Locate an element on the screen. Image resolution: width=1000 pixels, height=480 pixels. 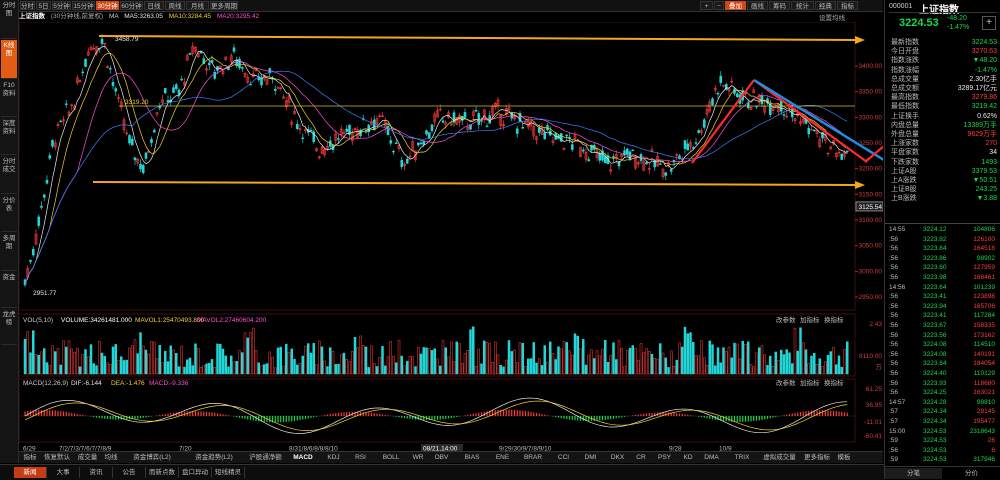
indicator-tab-23: TRIX is located at coordinates (742, 457).